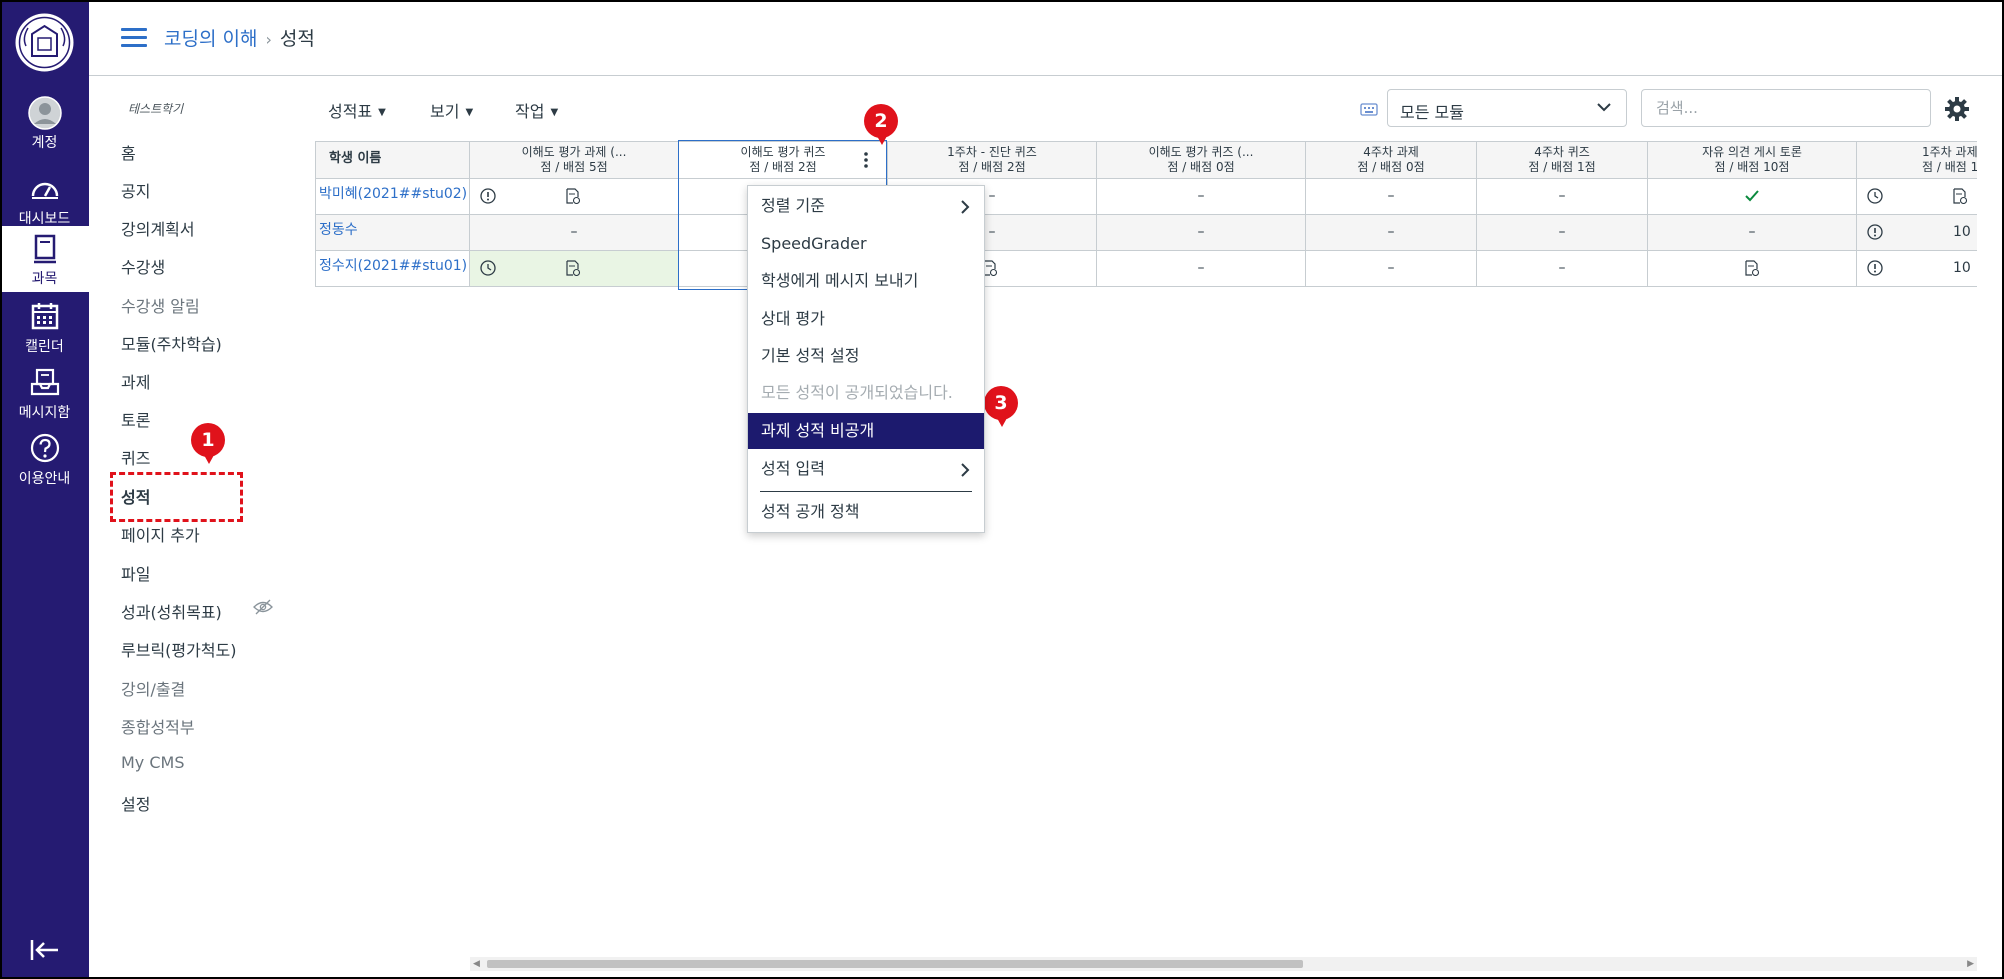  Describe the element at coordinates (153, 762) in the screenshot. I see `course-nav-my-cms: My CMS` at that location.